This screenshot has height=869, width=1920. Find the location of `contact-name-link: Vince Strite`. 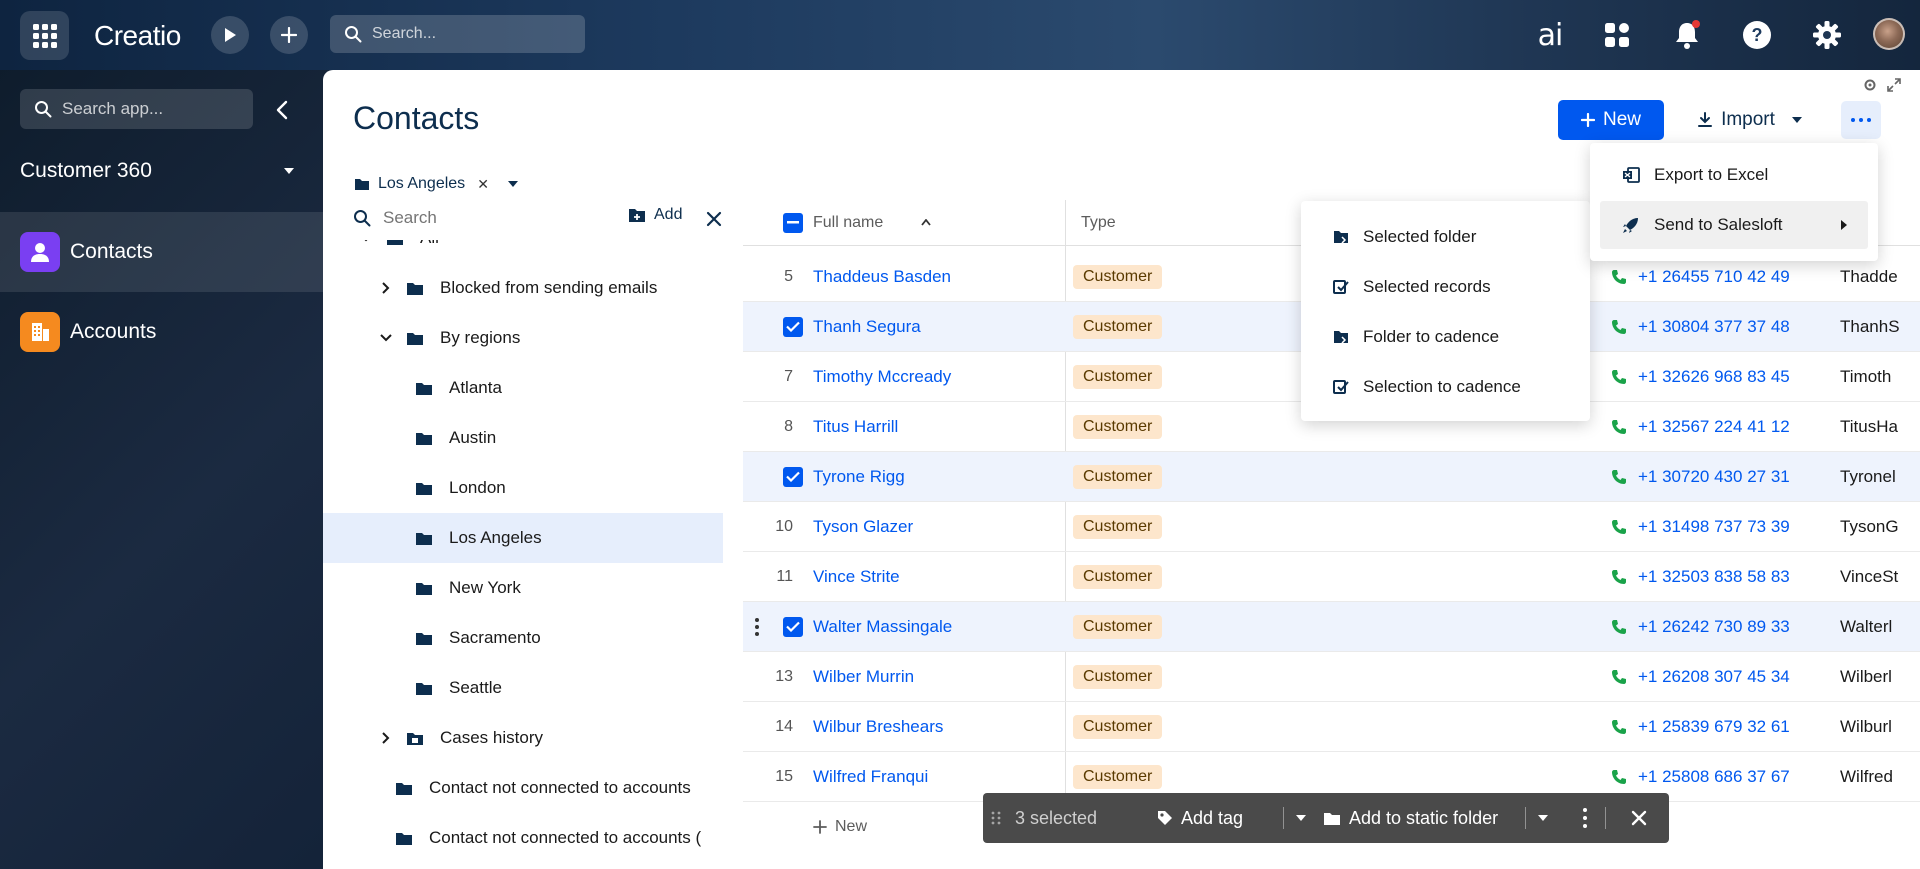

contact-name-link: Vince Strite is located at coordinates (856, 577).